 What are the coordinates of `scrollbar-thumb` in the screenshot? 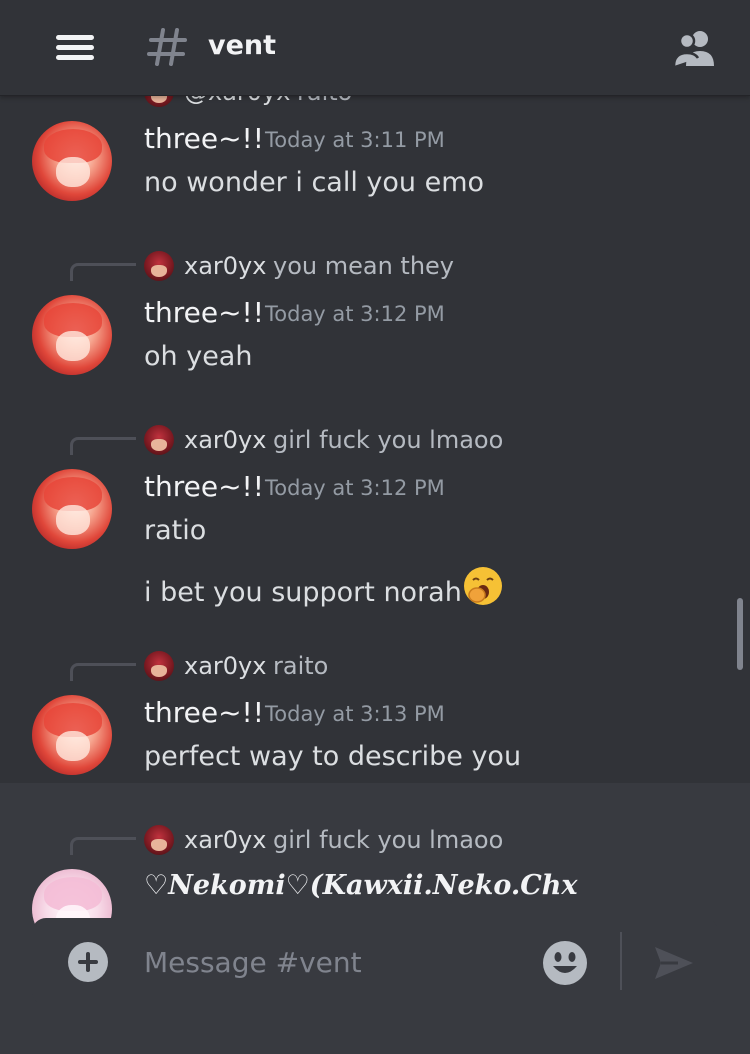 It's located at (740, 634).